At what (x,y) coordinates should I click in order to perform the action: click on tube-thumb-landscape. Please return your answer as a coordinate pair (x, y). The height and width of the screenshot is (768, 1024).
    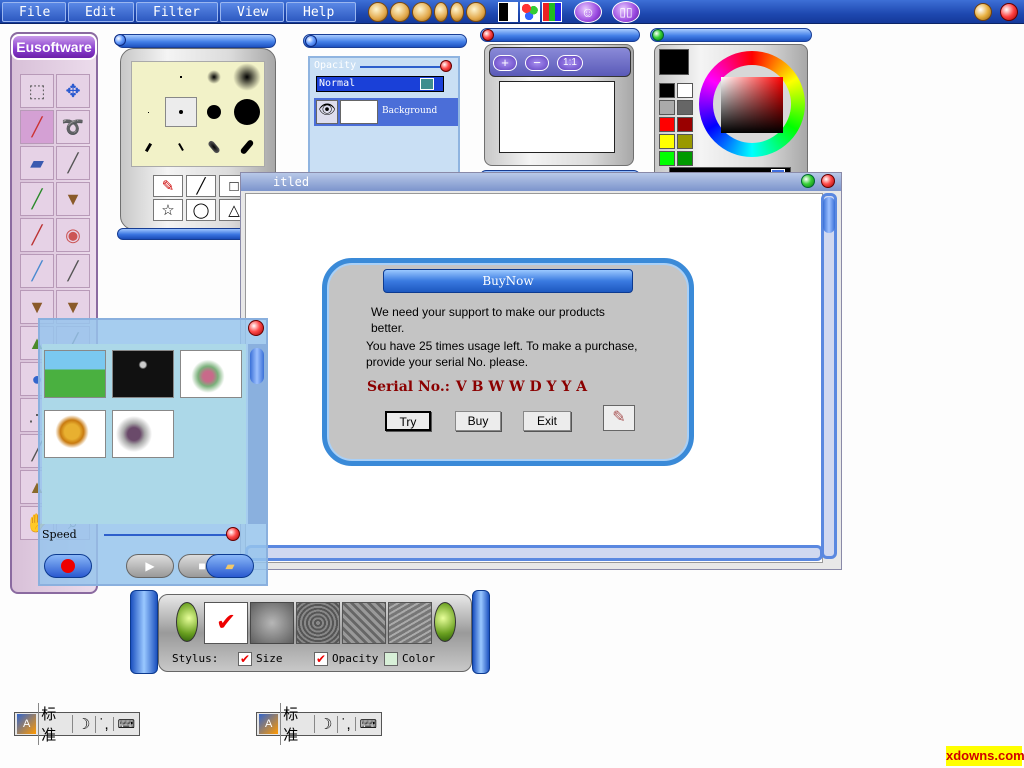
    Looking at the image, I should click on (75, 374).